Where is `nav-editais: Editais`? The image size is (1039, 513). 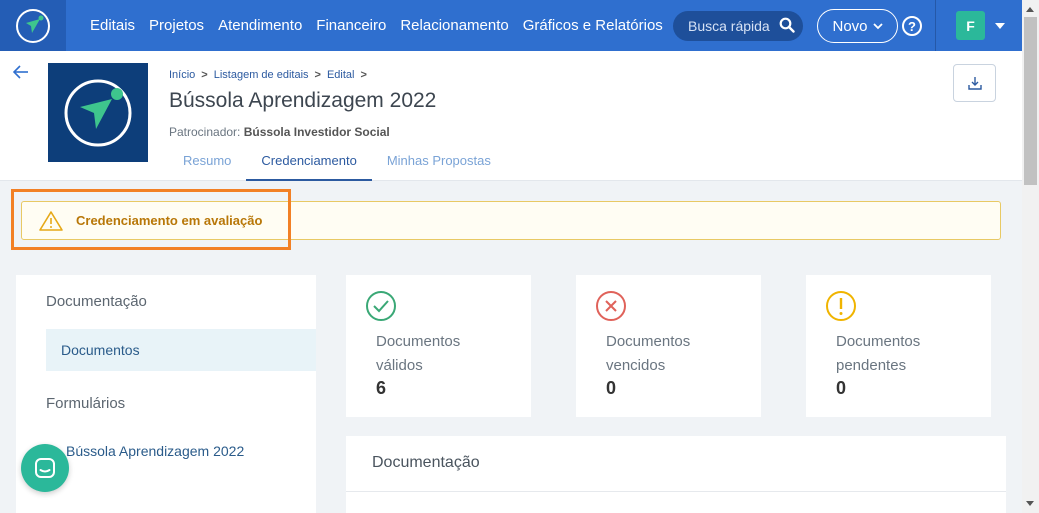 nav-editais: Editais is located at coordinates (112, 25).